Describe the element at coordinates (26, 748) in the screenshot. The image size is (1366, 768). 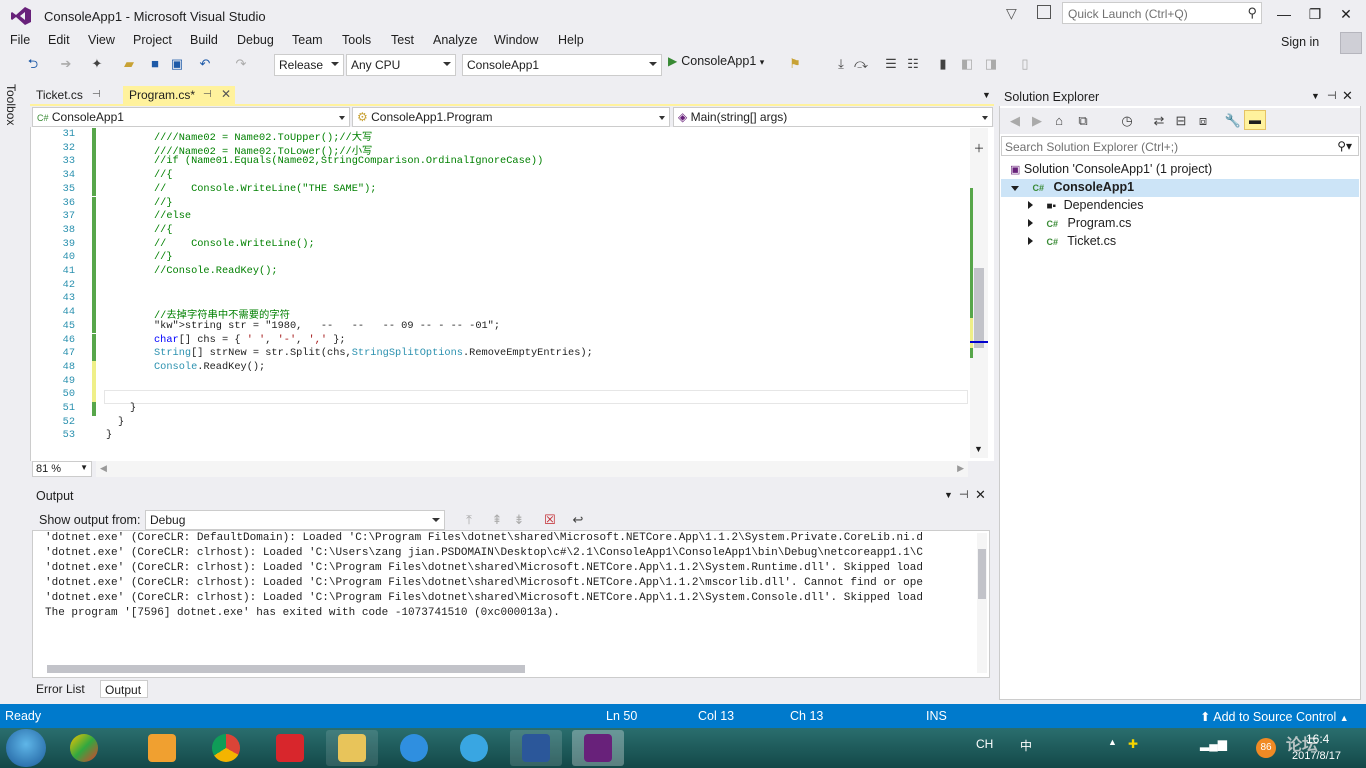
I see `start-button` at that location.